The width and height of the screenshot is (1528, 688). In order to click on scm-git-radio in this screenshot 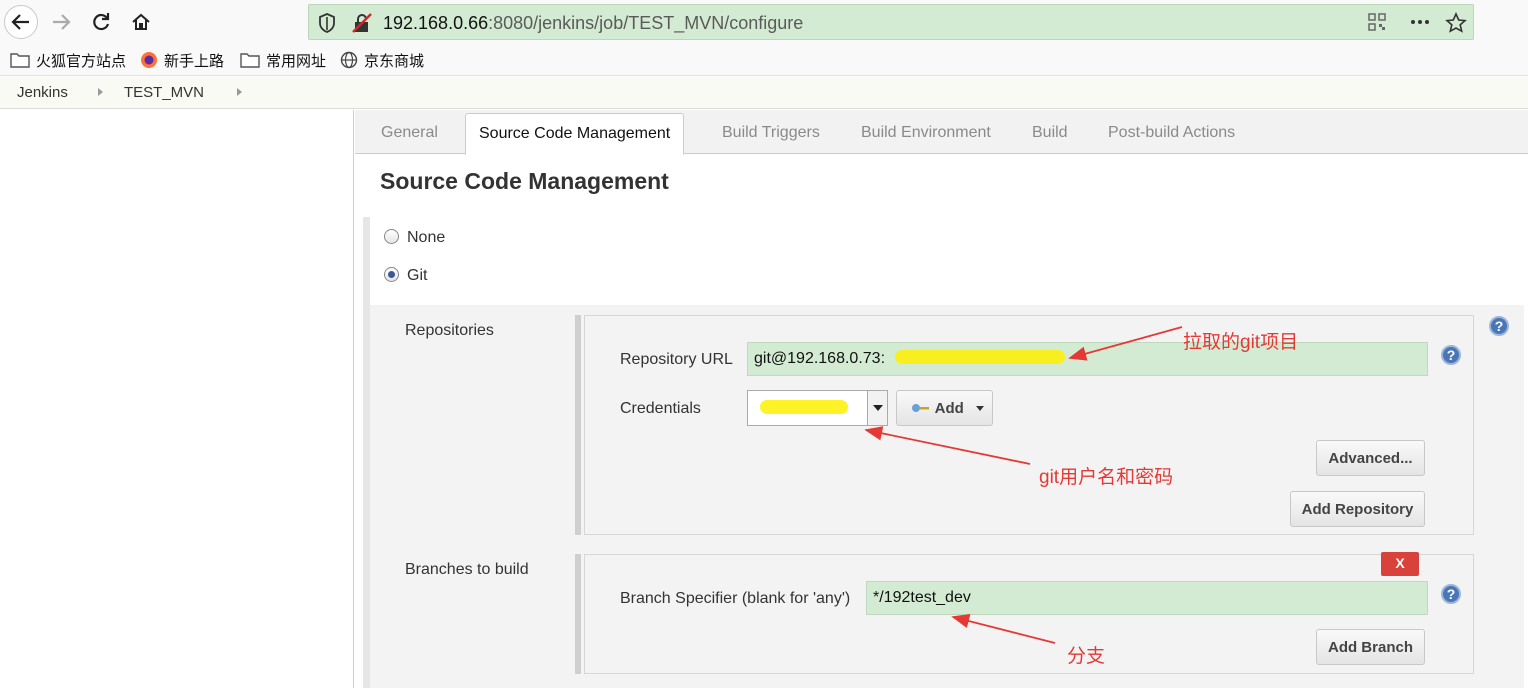, I will do `click(391, 274)`.